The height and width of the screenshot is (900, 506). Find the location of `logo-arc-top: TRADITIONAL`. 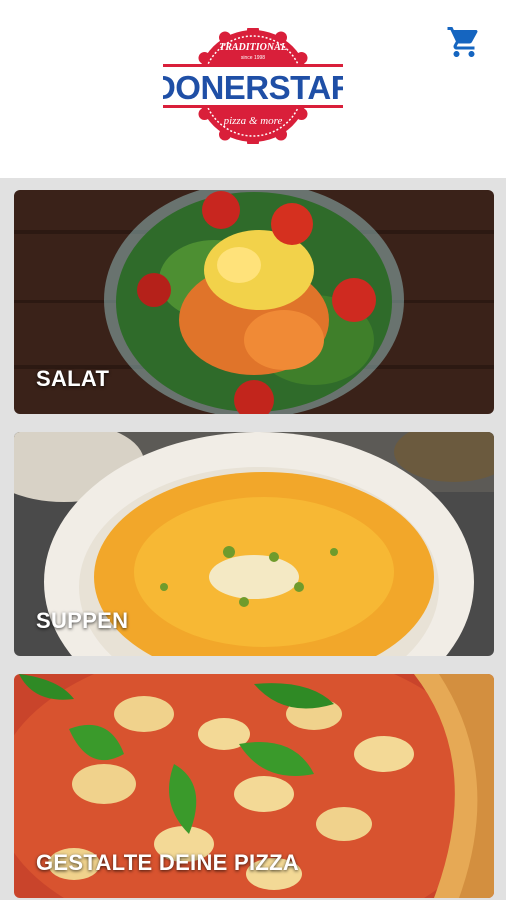

logo-arc-top: TRADITIONAL is located at coordinates (253, 47).